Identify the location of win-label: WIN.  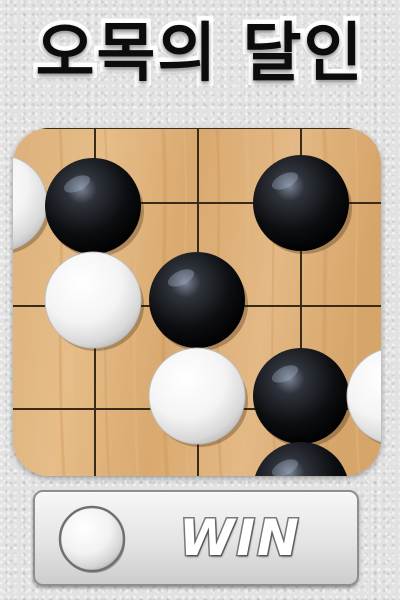
(239, 538).